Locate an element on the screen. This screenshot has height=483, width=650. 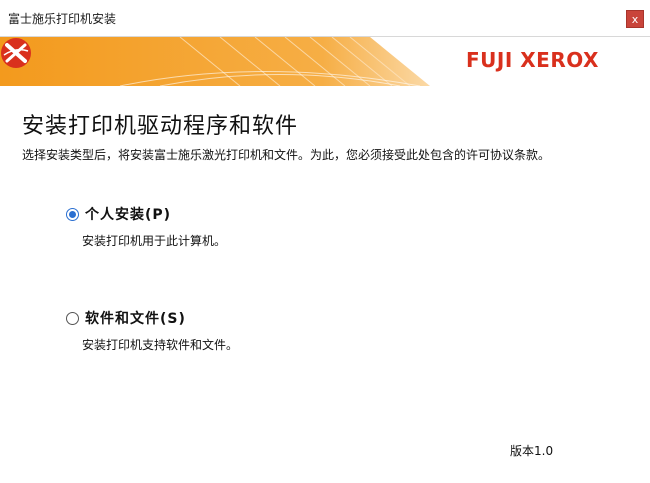
brand-banner: FUJI XEROX is located at coordinates (325, 61).